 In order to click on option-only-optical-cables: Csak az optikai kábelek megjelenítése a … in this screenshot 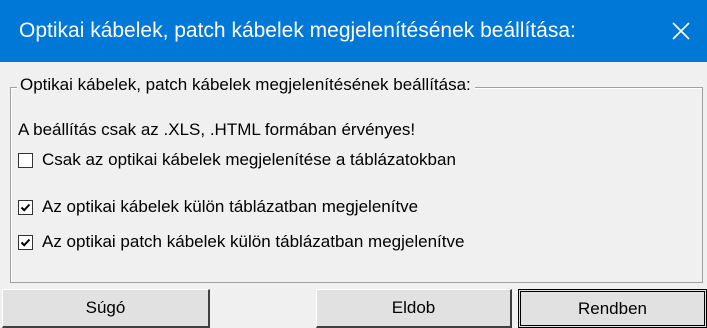, I will do `click(237, 160)`.